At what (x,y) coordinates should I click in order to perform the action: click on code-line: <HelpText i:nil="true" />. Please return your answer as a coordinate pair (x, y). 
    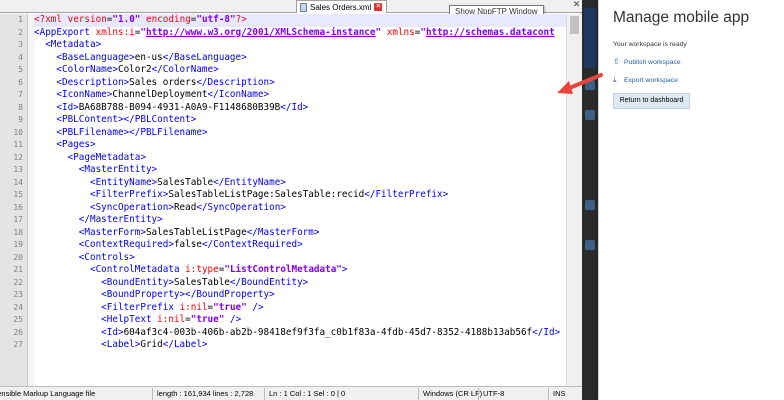
    Looking at the image, I should click on (171, 319).